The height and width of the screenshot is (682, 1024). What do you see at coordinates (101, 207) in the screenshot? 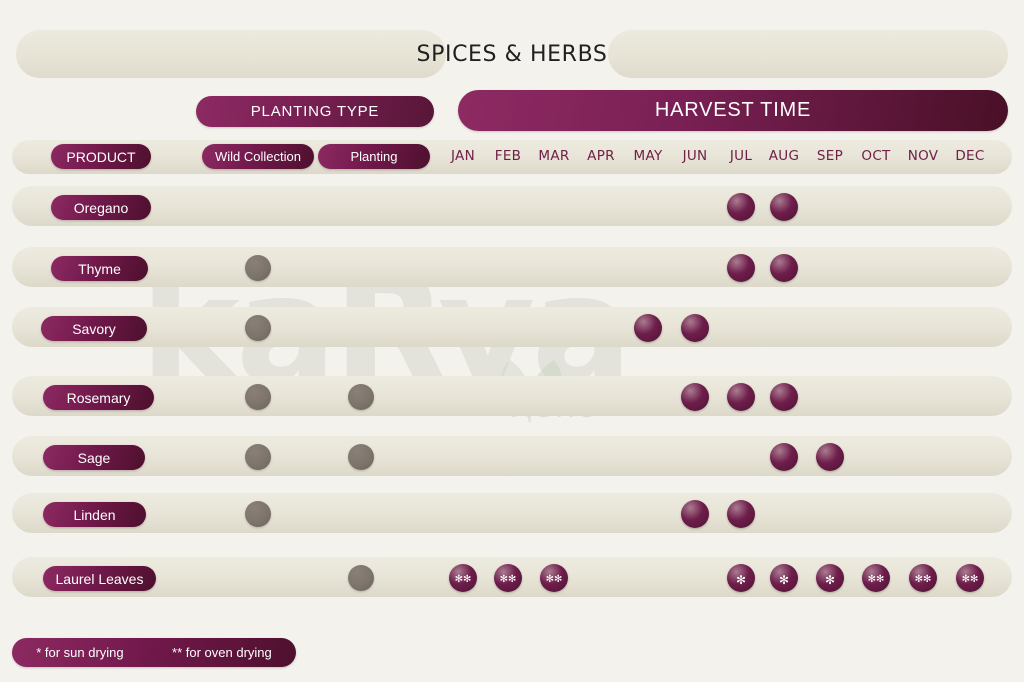
I see `product-label-oregano: Oregano` at bounding box center [101, 207].